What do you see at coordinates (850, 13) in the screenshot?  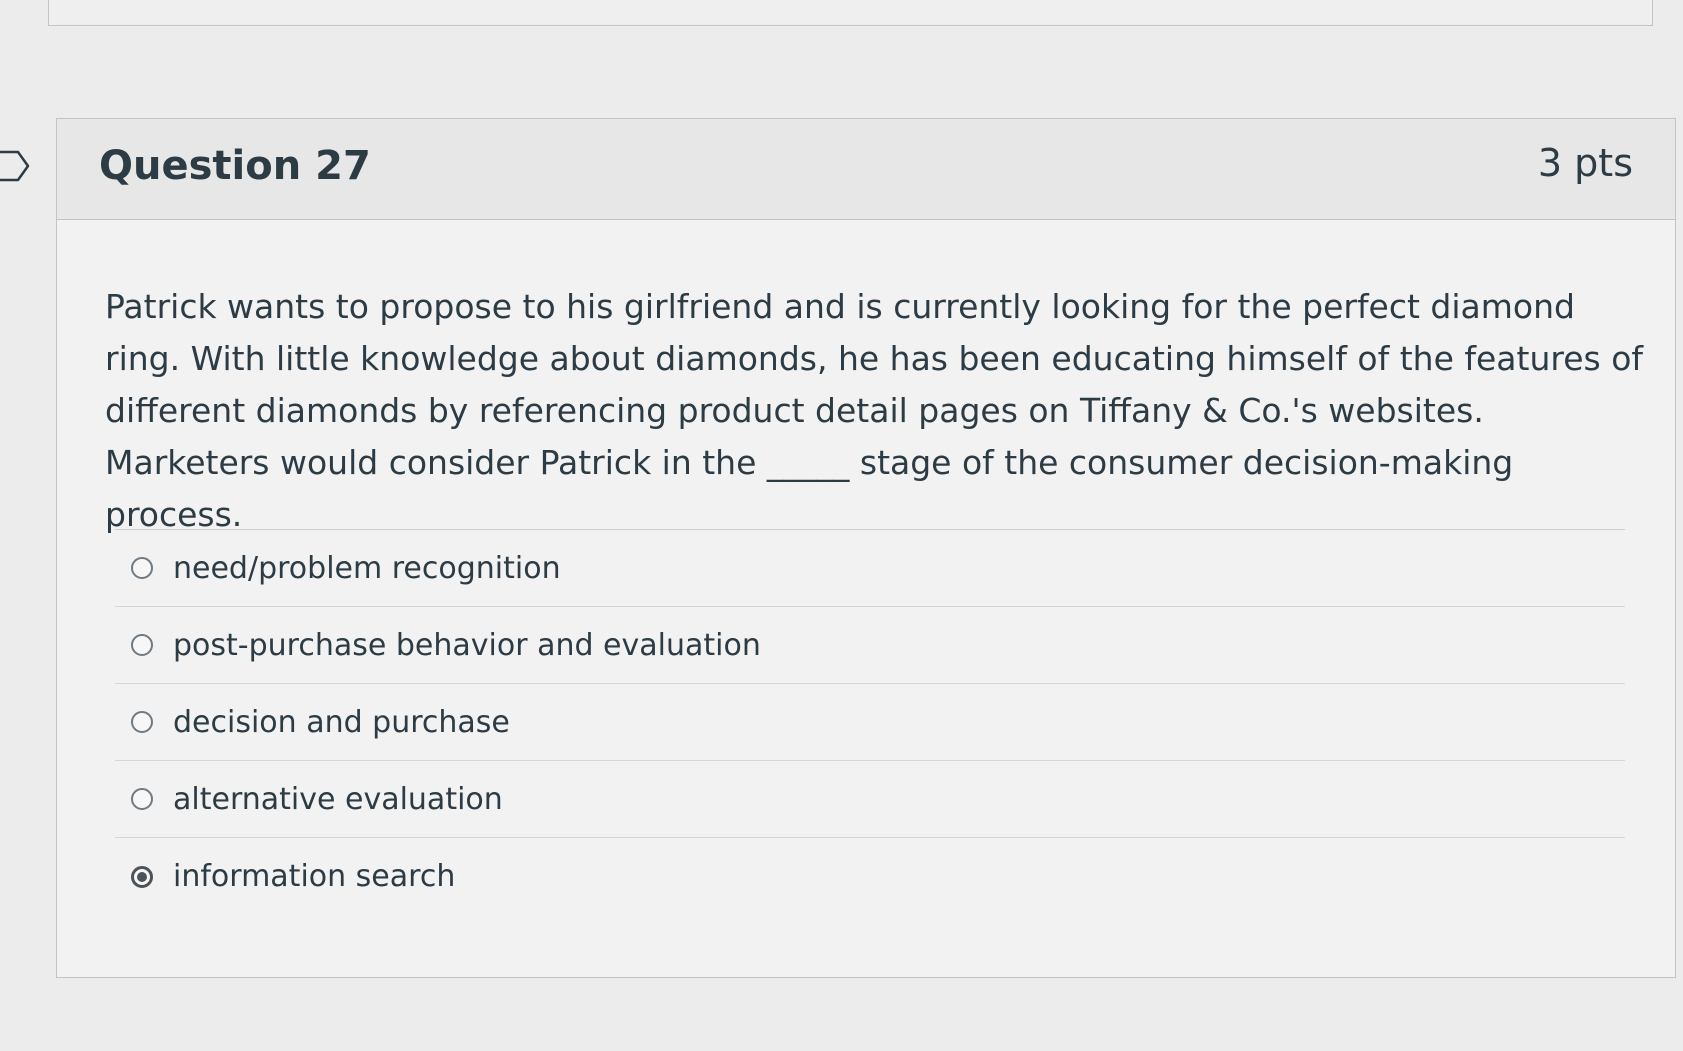 I see `previous-question-card-edge` at bounding box center [850, 13].